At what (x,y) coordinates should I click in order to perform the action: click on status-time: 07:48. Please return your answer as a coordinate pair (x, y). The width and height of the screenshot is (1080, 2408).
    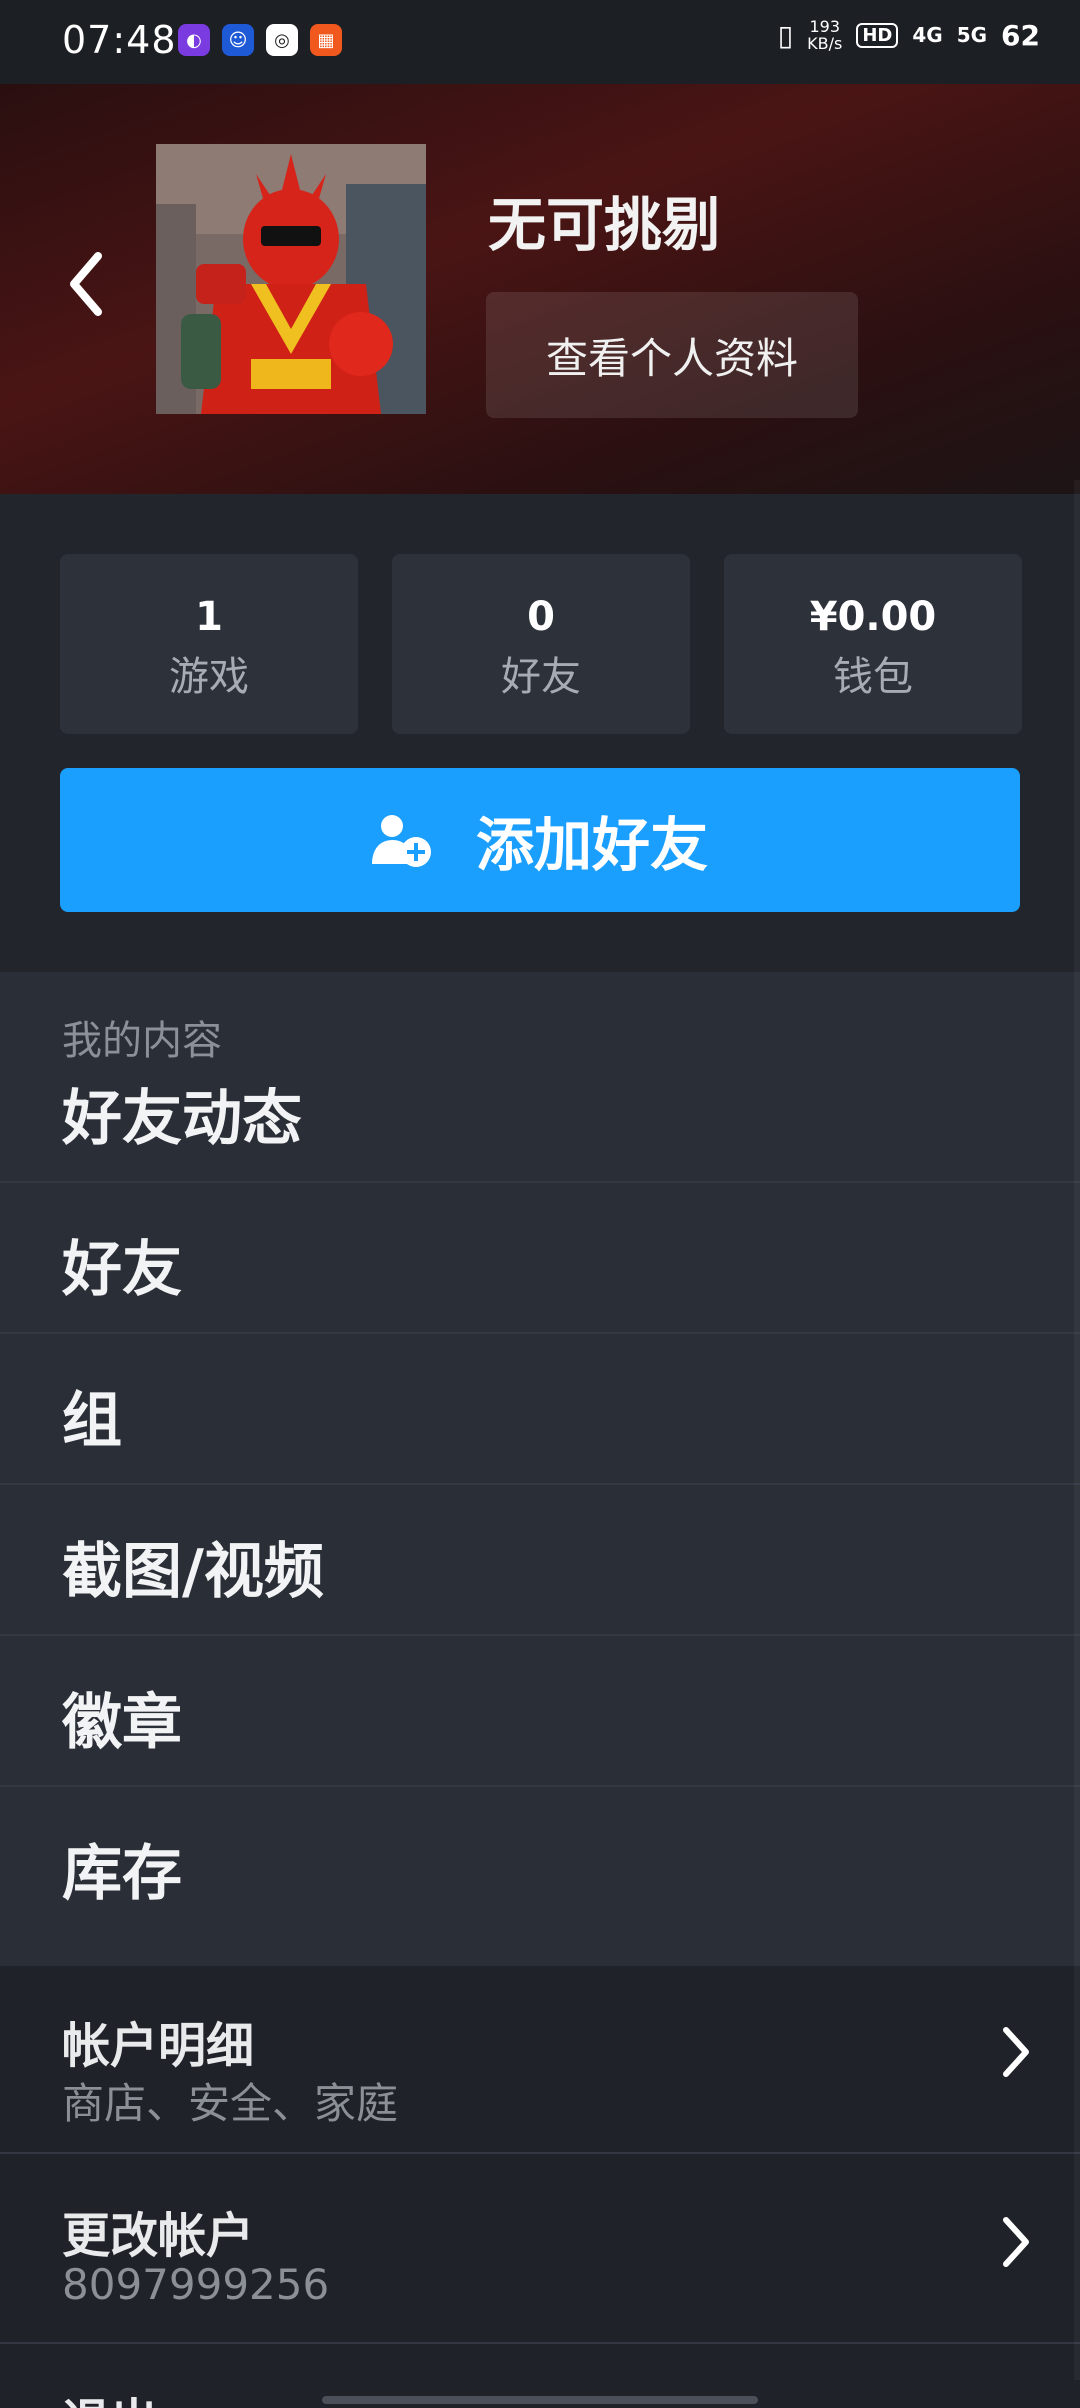
    Looking at the image, I should click on (119, 40).